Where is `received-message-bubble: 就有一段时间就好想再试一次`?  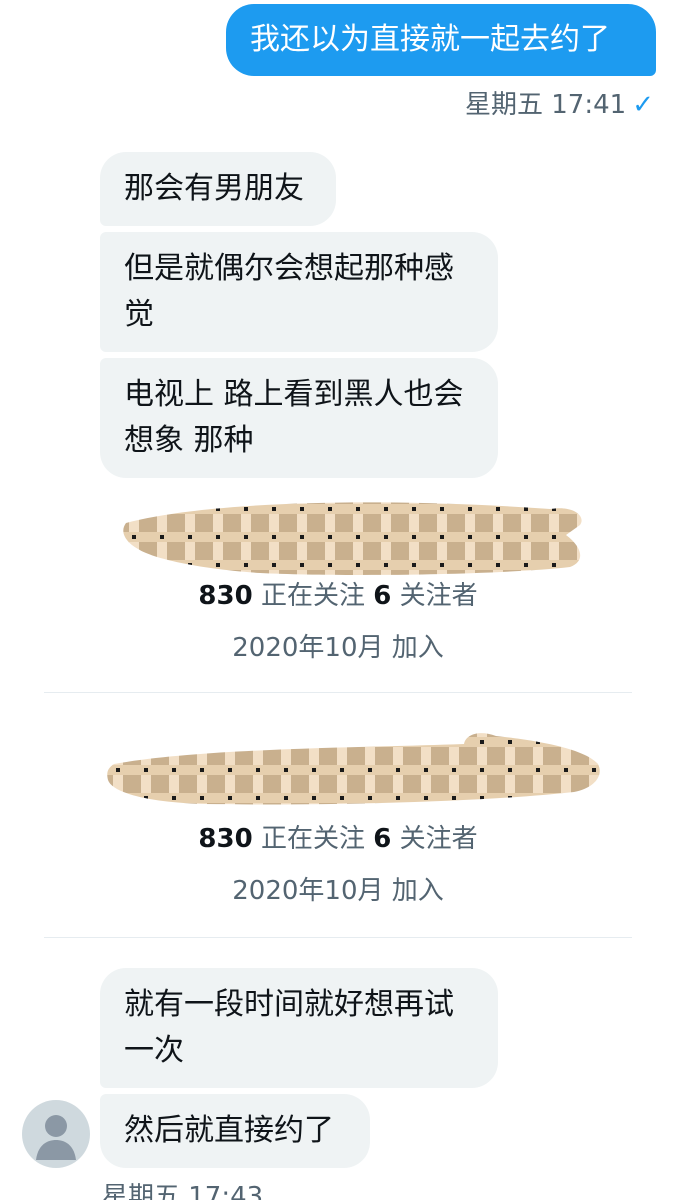 received-message-bubble: 就有一段时间就好想再试一次 is located at coordinates (299, 1028).